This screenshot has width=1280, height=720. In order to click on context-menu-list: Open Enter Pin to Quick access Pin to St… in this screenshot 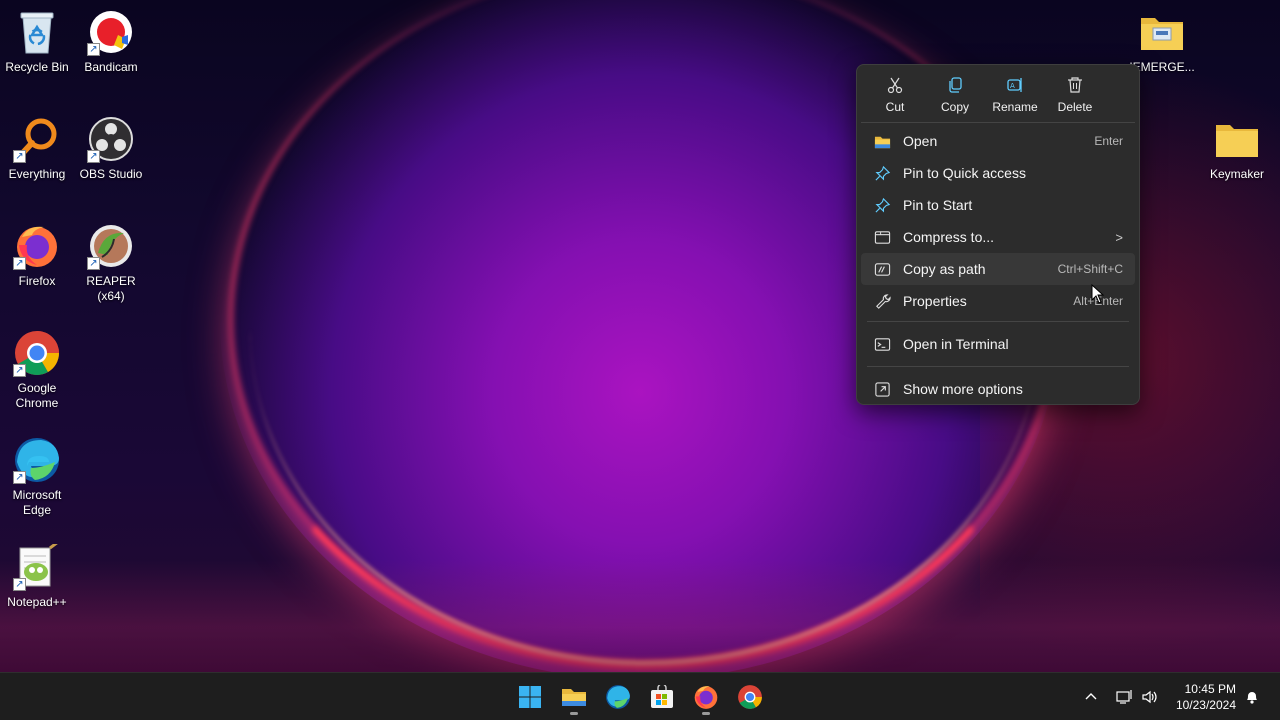, I will do `click(998, 266)`.